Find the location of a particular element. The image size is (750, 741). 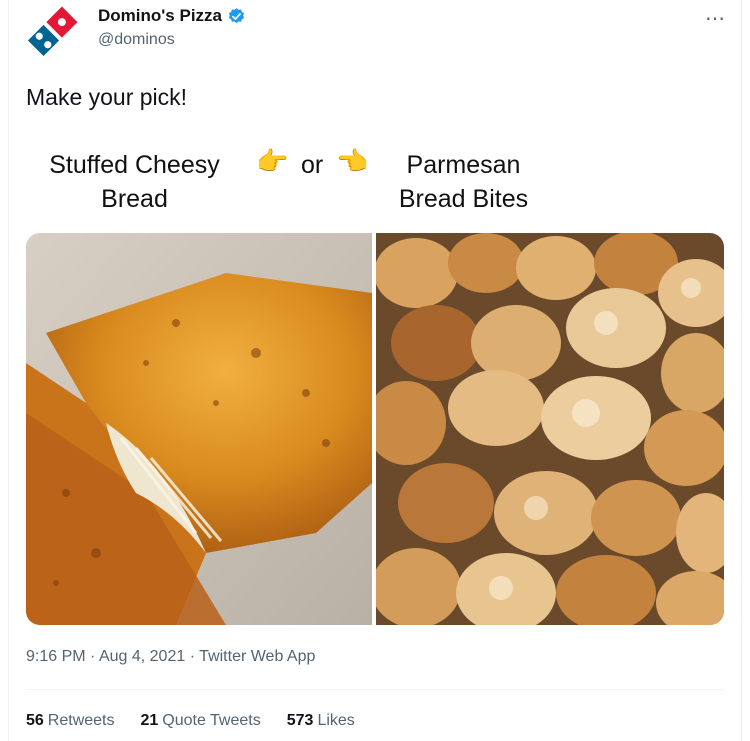

avatar is located at coordinates (53, 31).